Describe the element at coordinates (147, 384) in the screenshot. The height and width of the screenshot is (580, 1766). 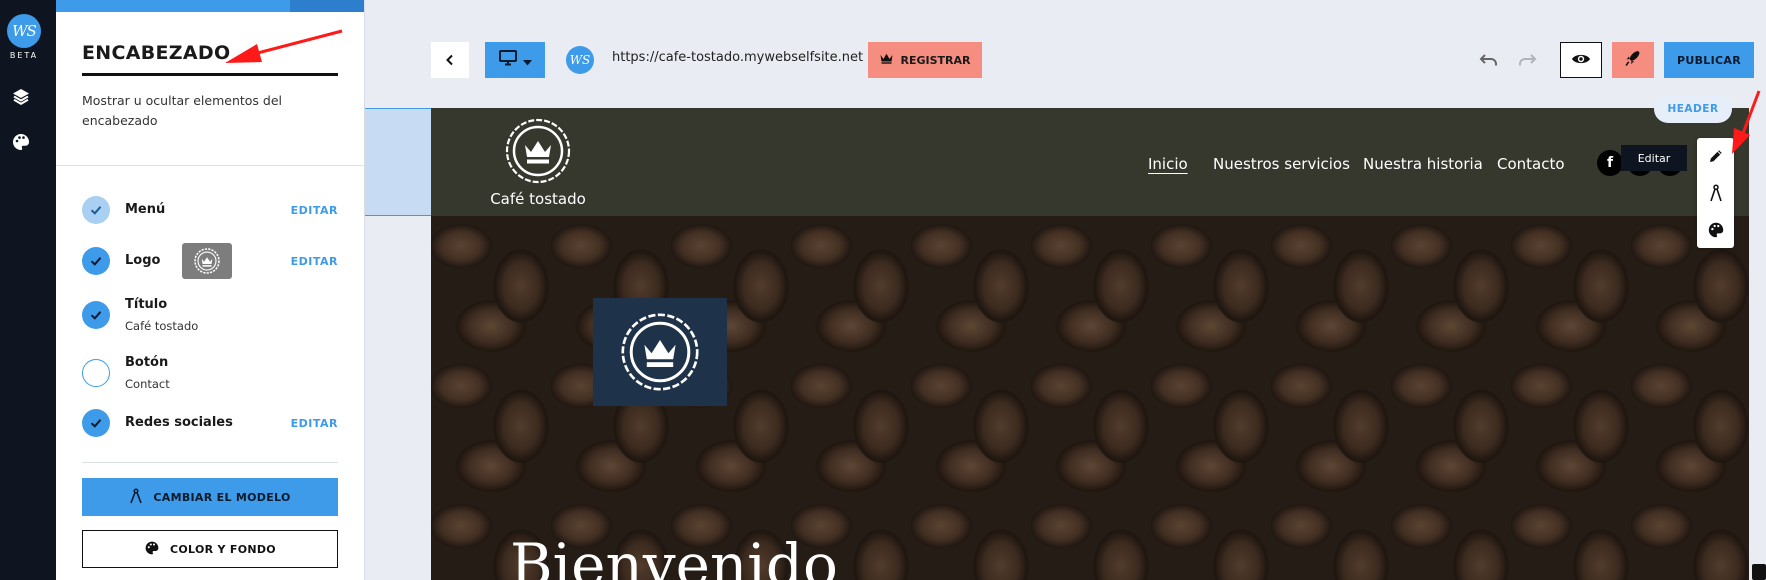
I see `button-value: Contact` at that location.